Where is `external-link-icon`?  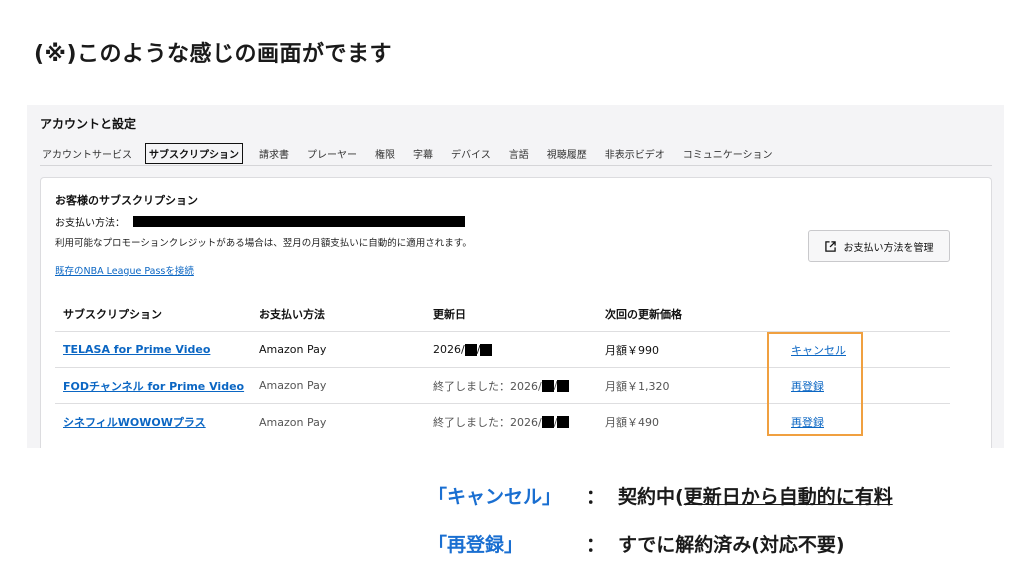 external-link-icon is located at coordinates (830, 246).